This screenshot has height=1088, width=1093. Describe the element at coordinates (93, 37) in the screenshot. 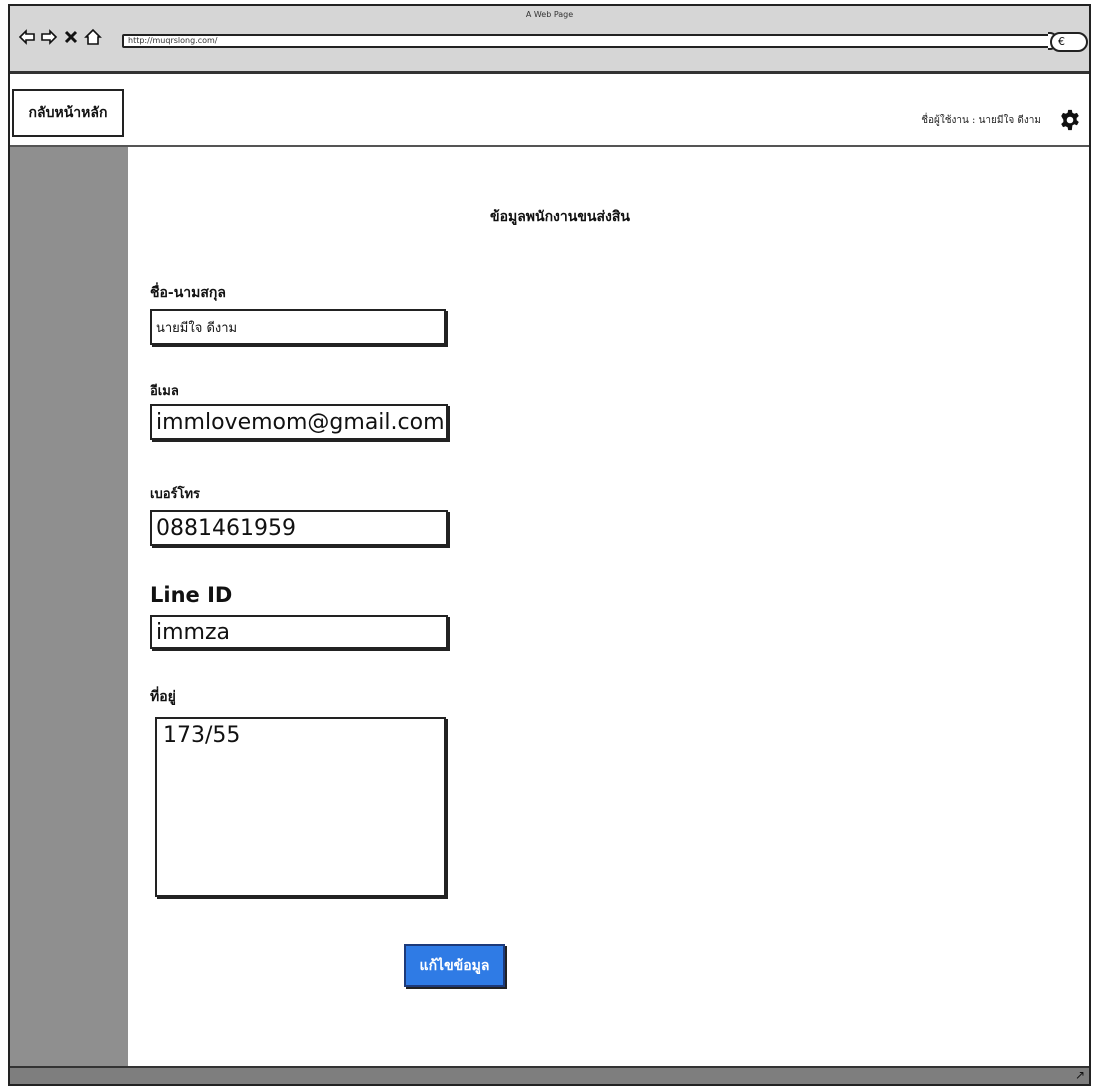

I see `home-icon` at that location.